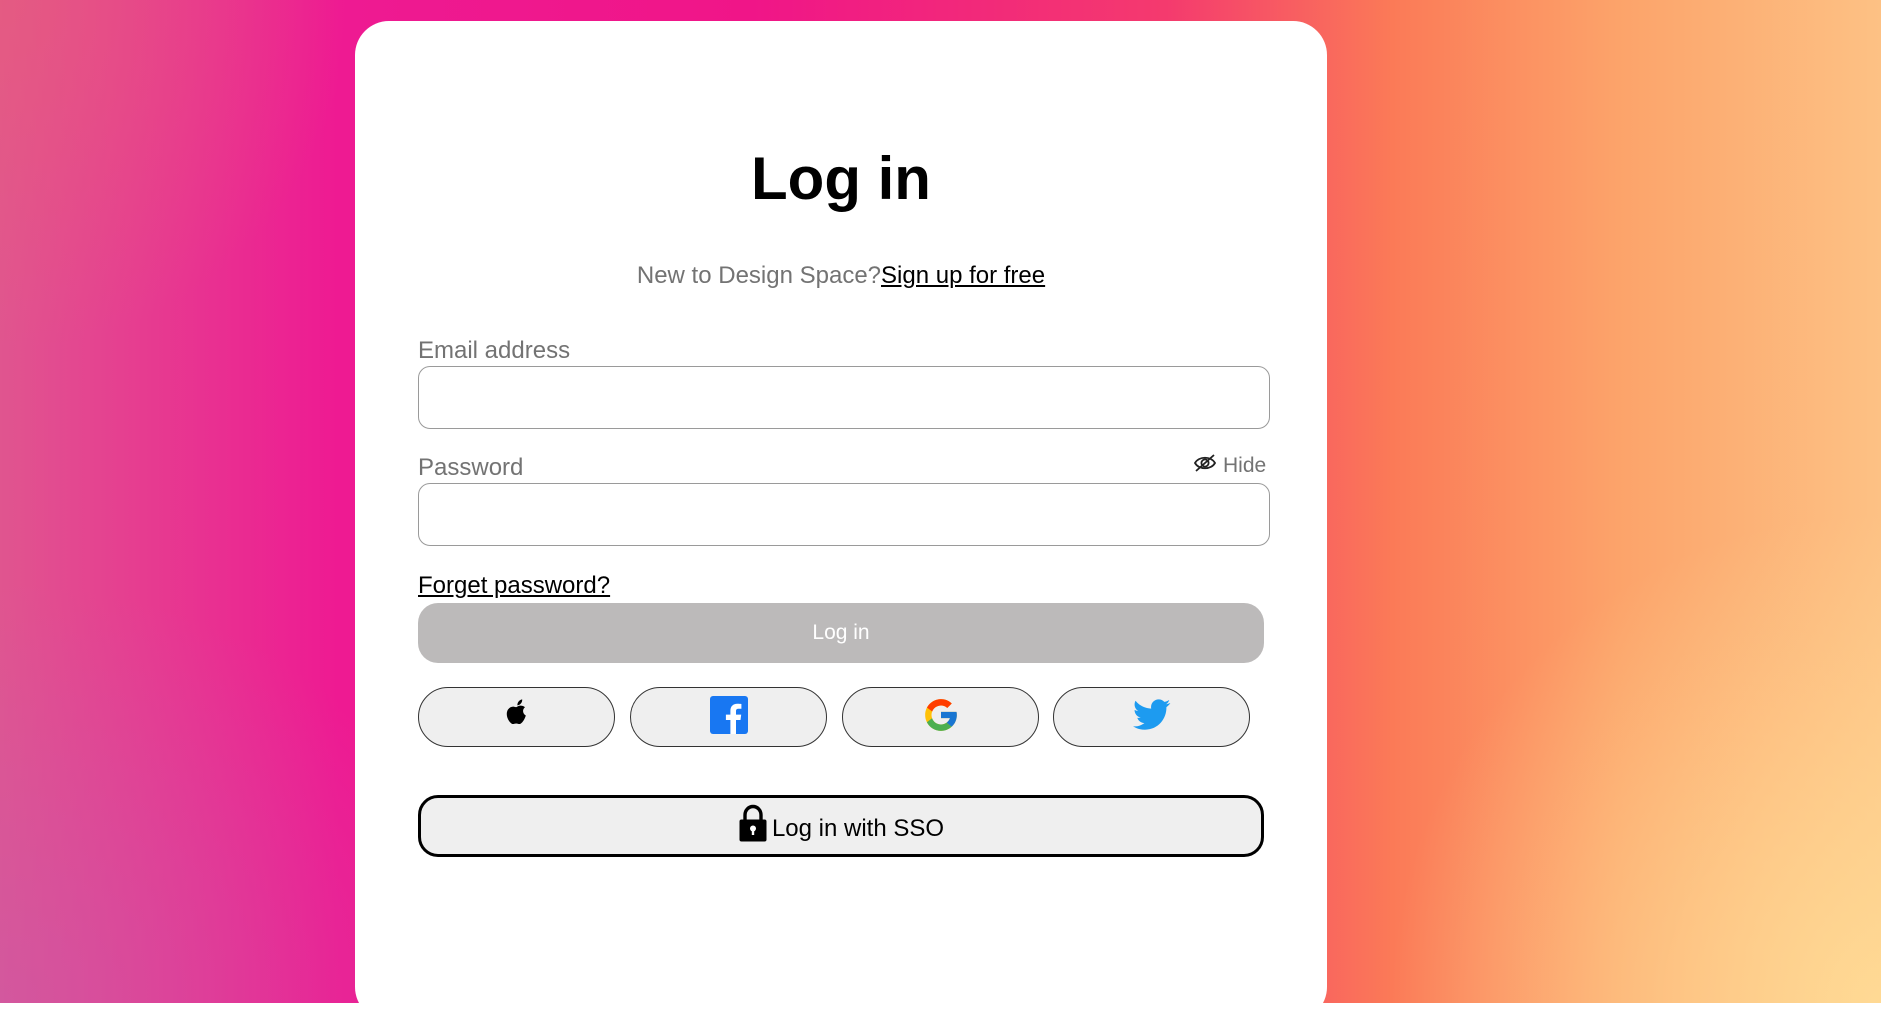  I want to click on forget-password-link: Forget password?, so click(514, 586).